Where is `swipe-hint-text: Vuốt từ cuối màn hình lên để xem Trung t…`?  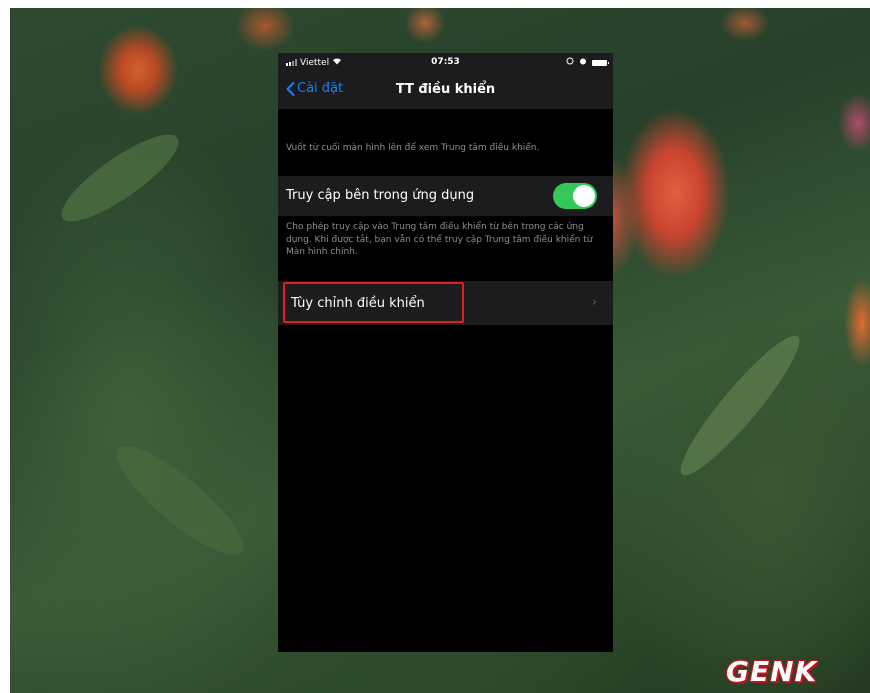 swipe-hint-text: Vuốt từ cuối màn hình lên để xem Trung t… is located at coordinates (413, 148).